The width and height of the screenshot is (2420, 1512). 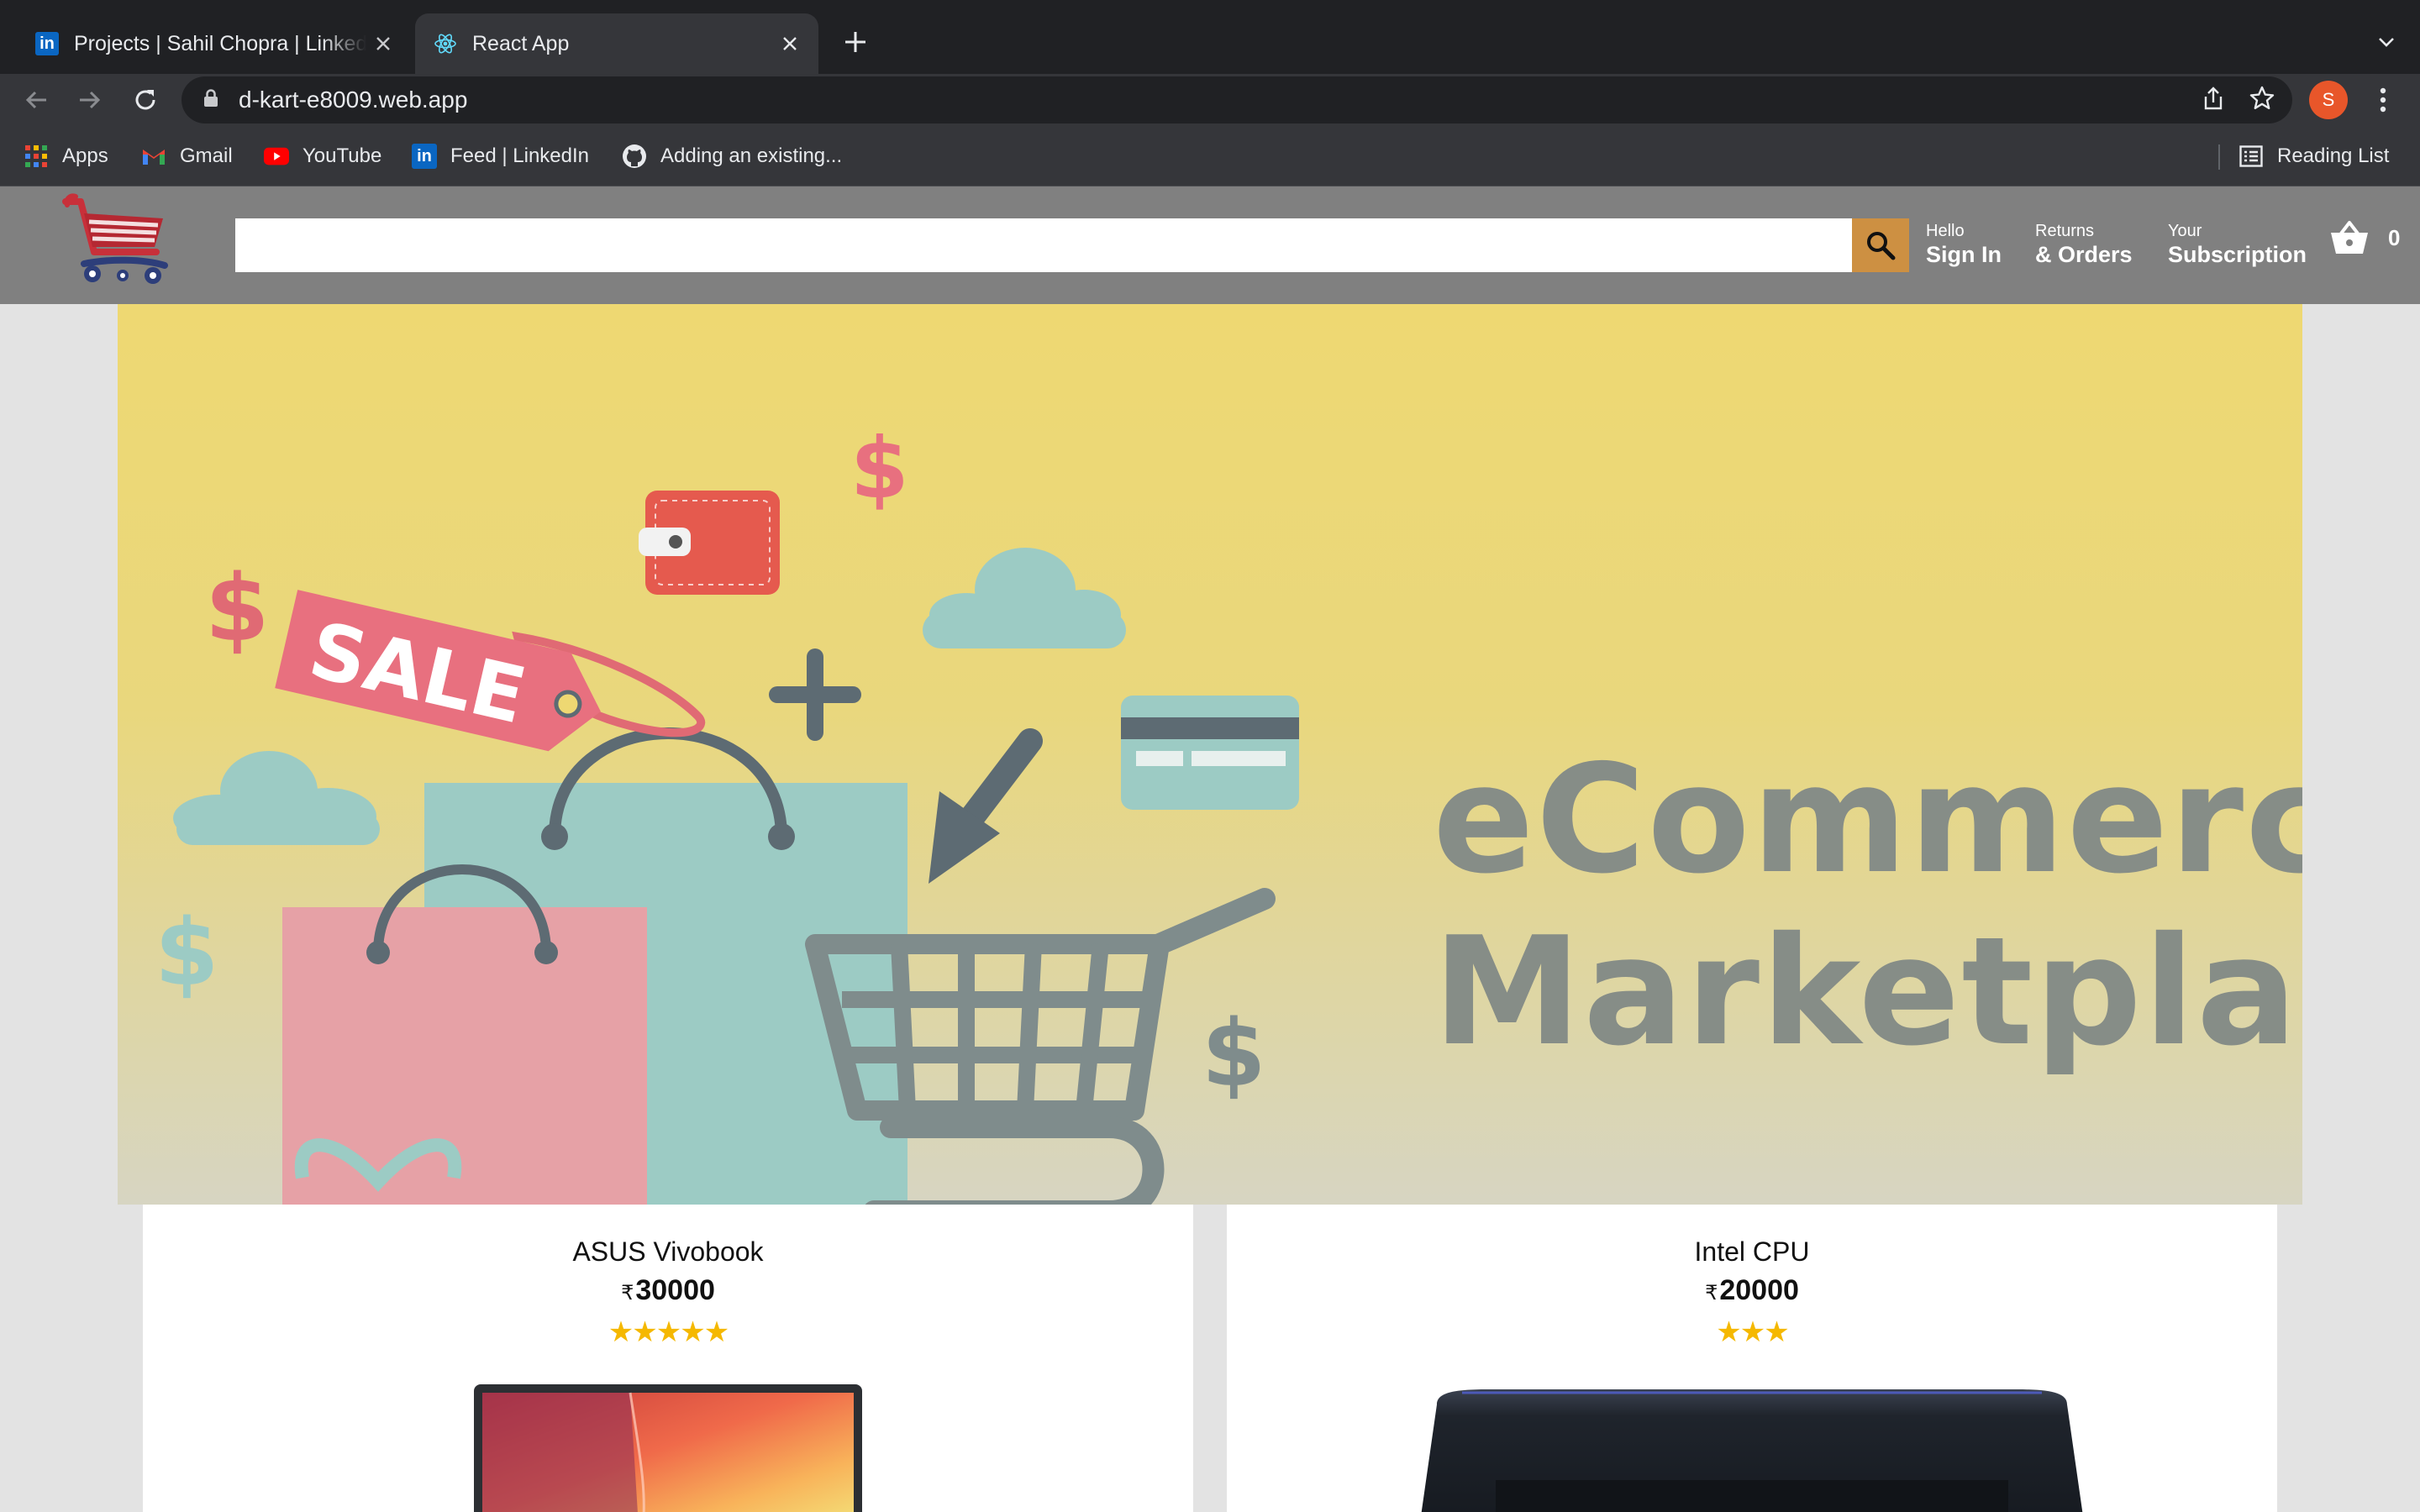 What do you see at coordinates (986, 806) in the screenshot?
I see `arrow-down-left-icon` at bounding box center [986, 806].